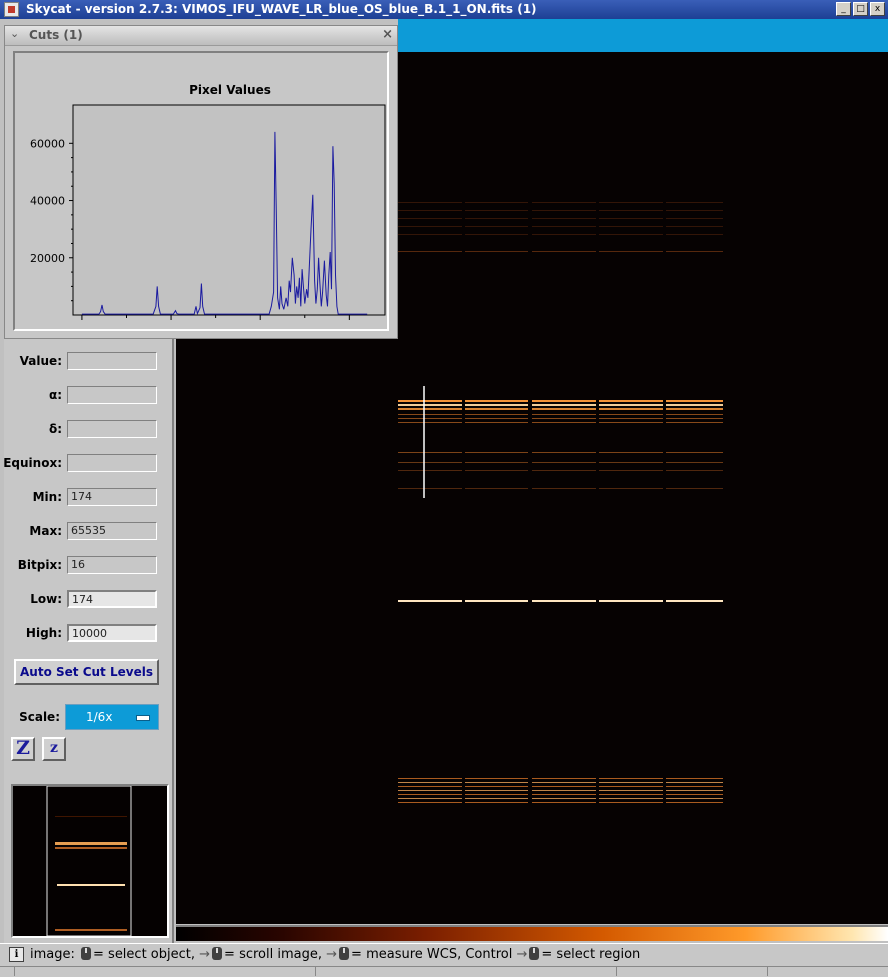 The height and width of the screenshot is (977, 888). Describe the element at coordinates (47, 143) in the screenshot. I see `y-tick-label: 60000` at that location.